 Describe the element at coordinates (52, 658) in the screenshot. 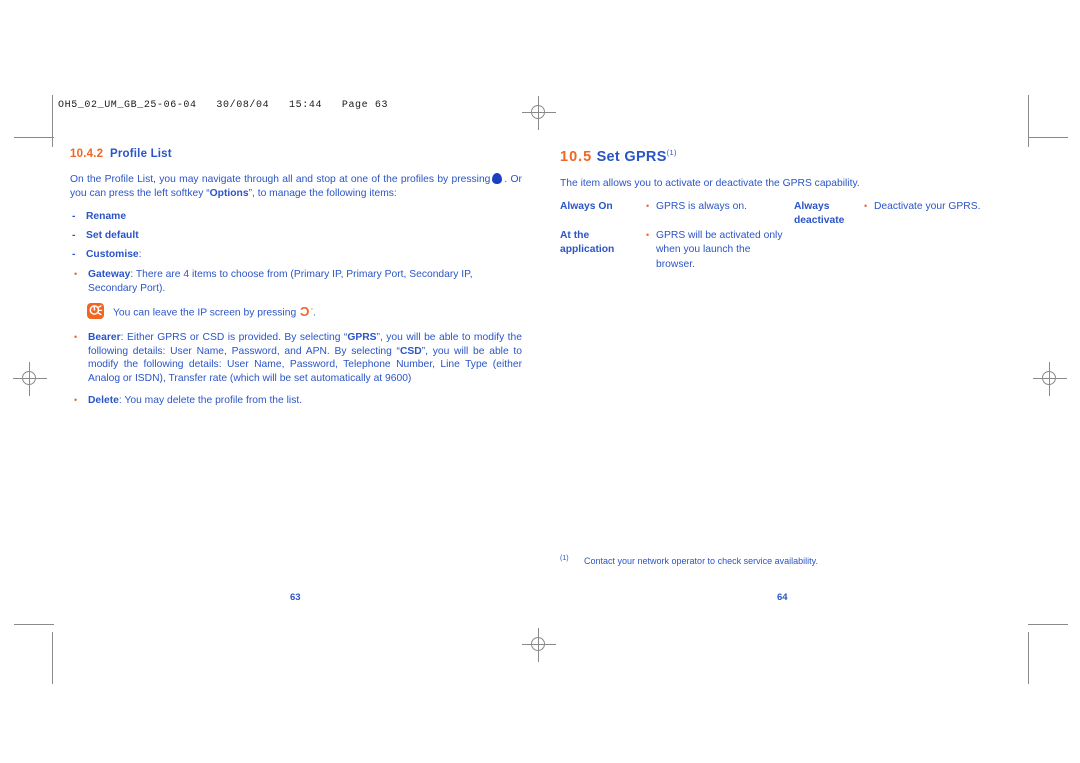

I see `crop-mark-bottom-left-vertical` at that location.